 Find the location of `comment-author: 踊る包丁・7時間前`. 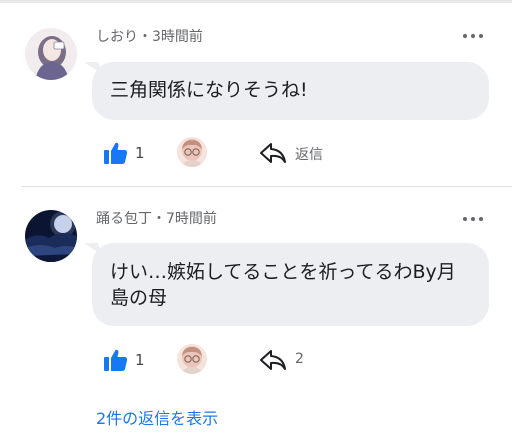

comment-author: 踊る包丁・7時間前 is located at coordinates (156, 218).